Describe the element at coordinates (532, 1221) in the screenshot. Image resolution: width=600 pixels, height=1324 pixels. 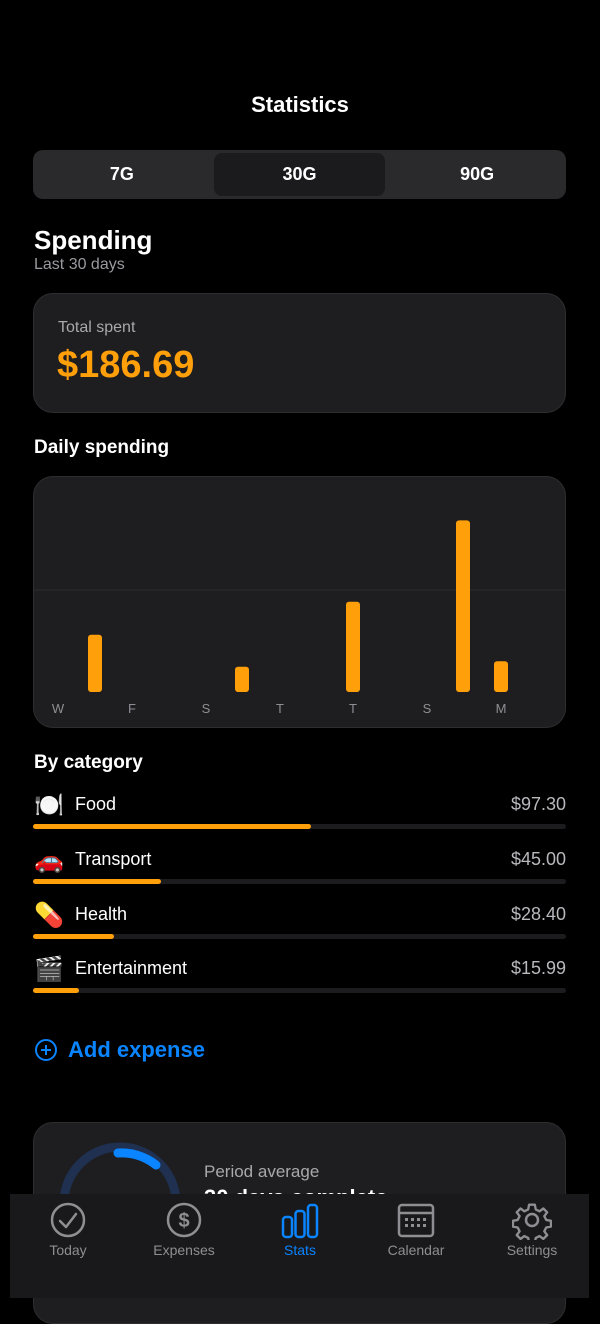
I see `gear-icon` at that location.